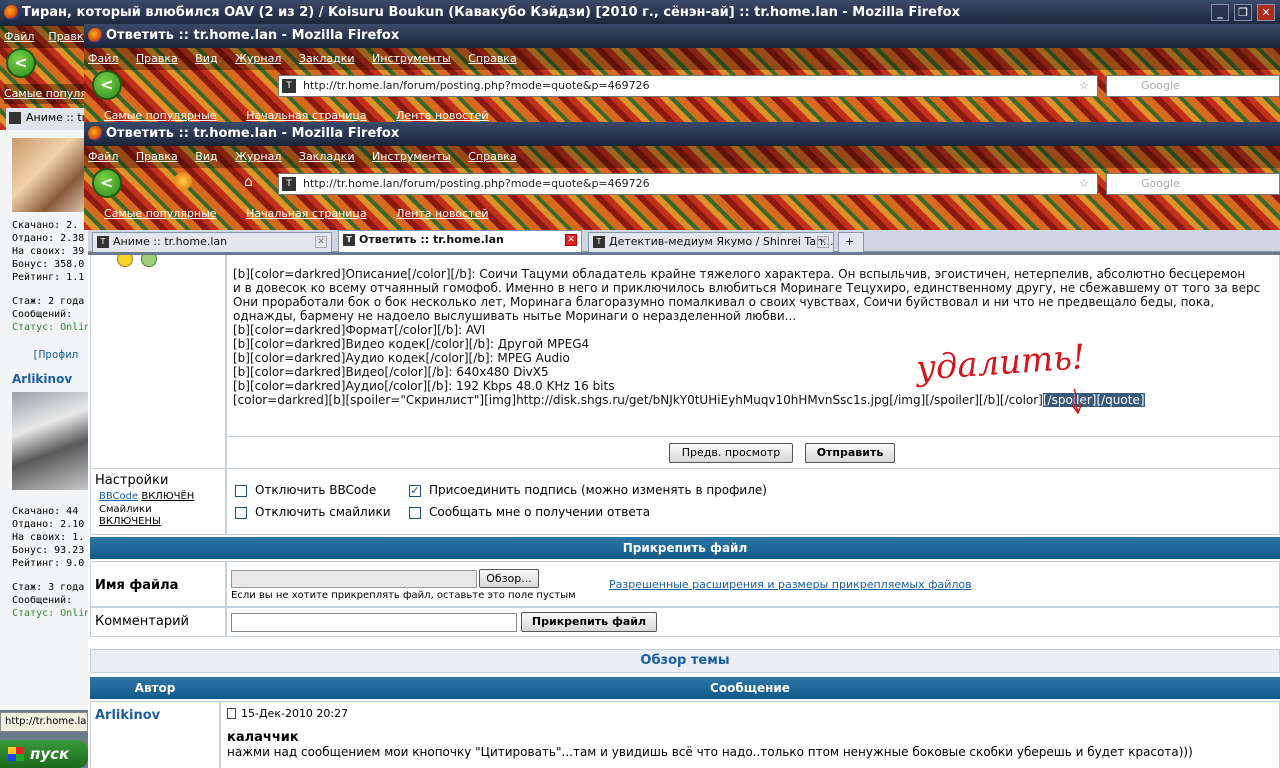  Describe the element at coordinates (50, 175) in the screenshot. I see `avatar` at that location.